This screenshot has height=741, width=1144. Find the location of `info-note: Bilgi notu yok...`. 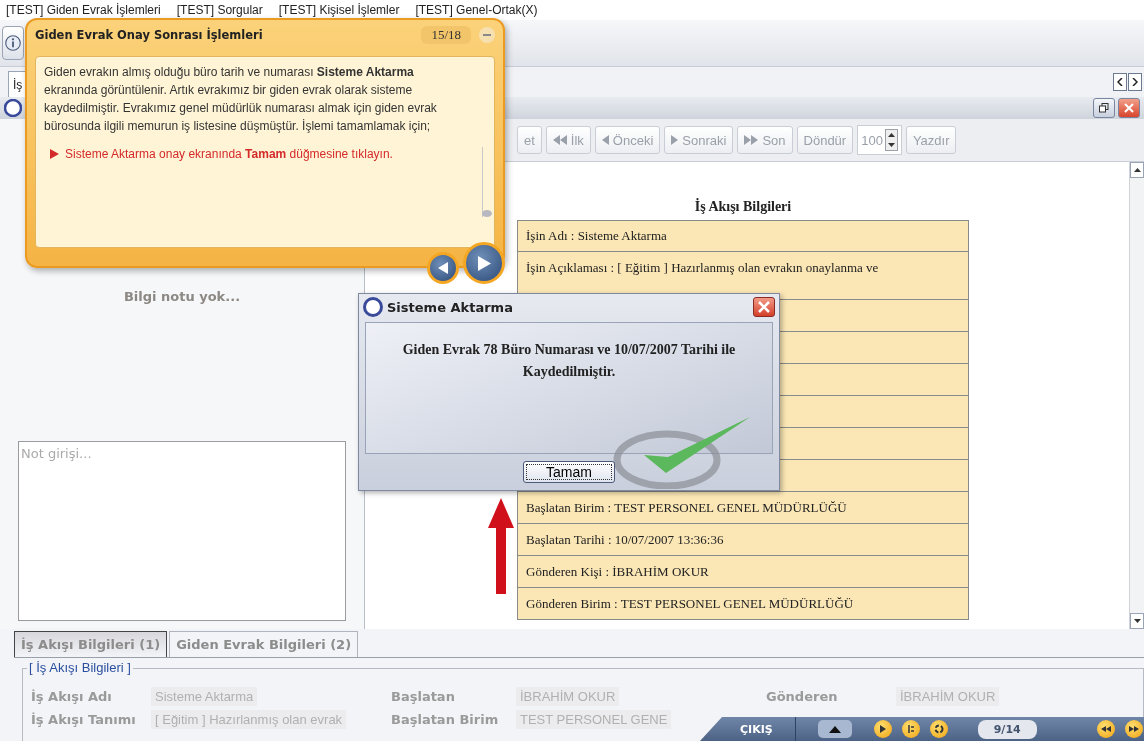

info-note: Bilgi notu yok... is located at coordinates (182, 296).